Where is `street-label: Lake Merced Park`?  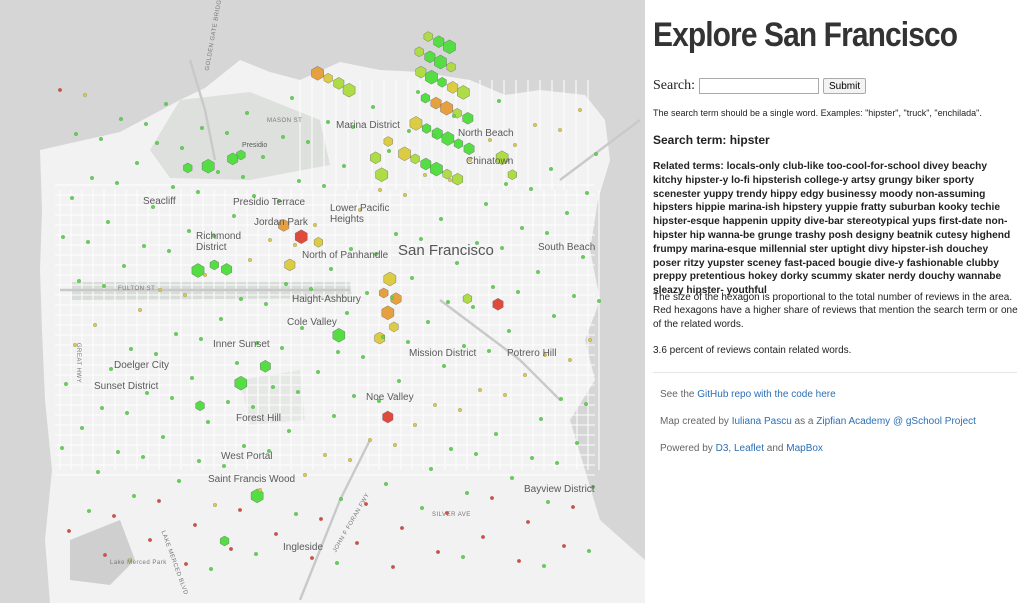 street-label: Lake Merced Park is located at coordinates (138, 563).